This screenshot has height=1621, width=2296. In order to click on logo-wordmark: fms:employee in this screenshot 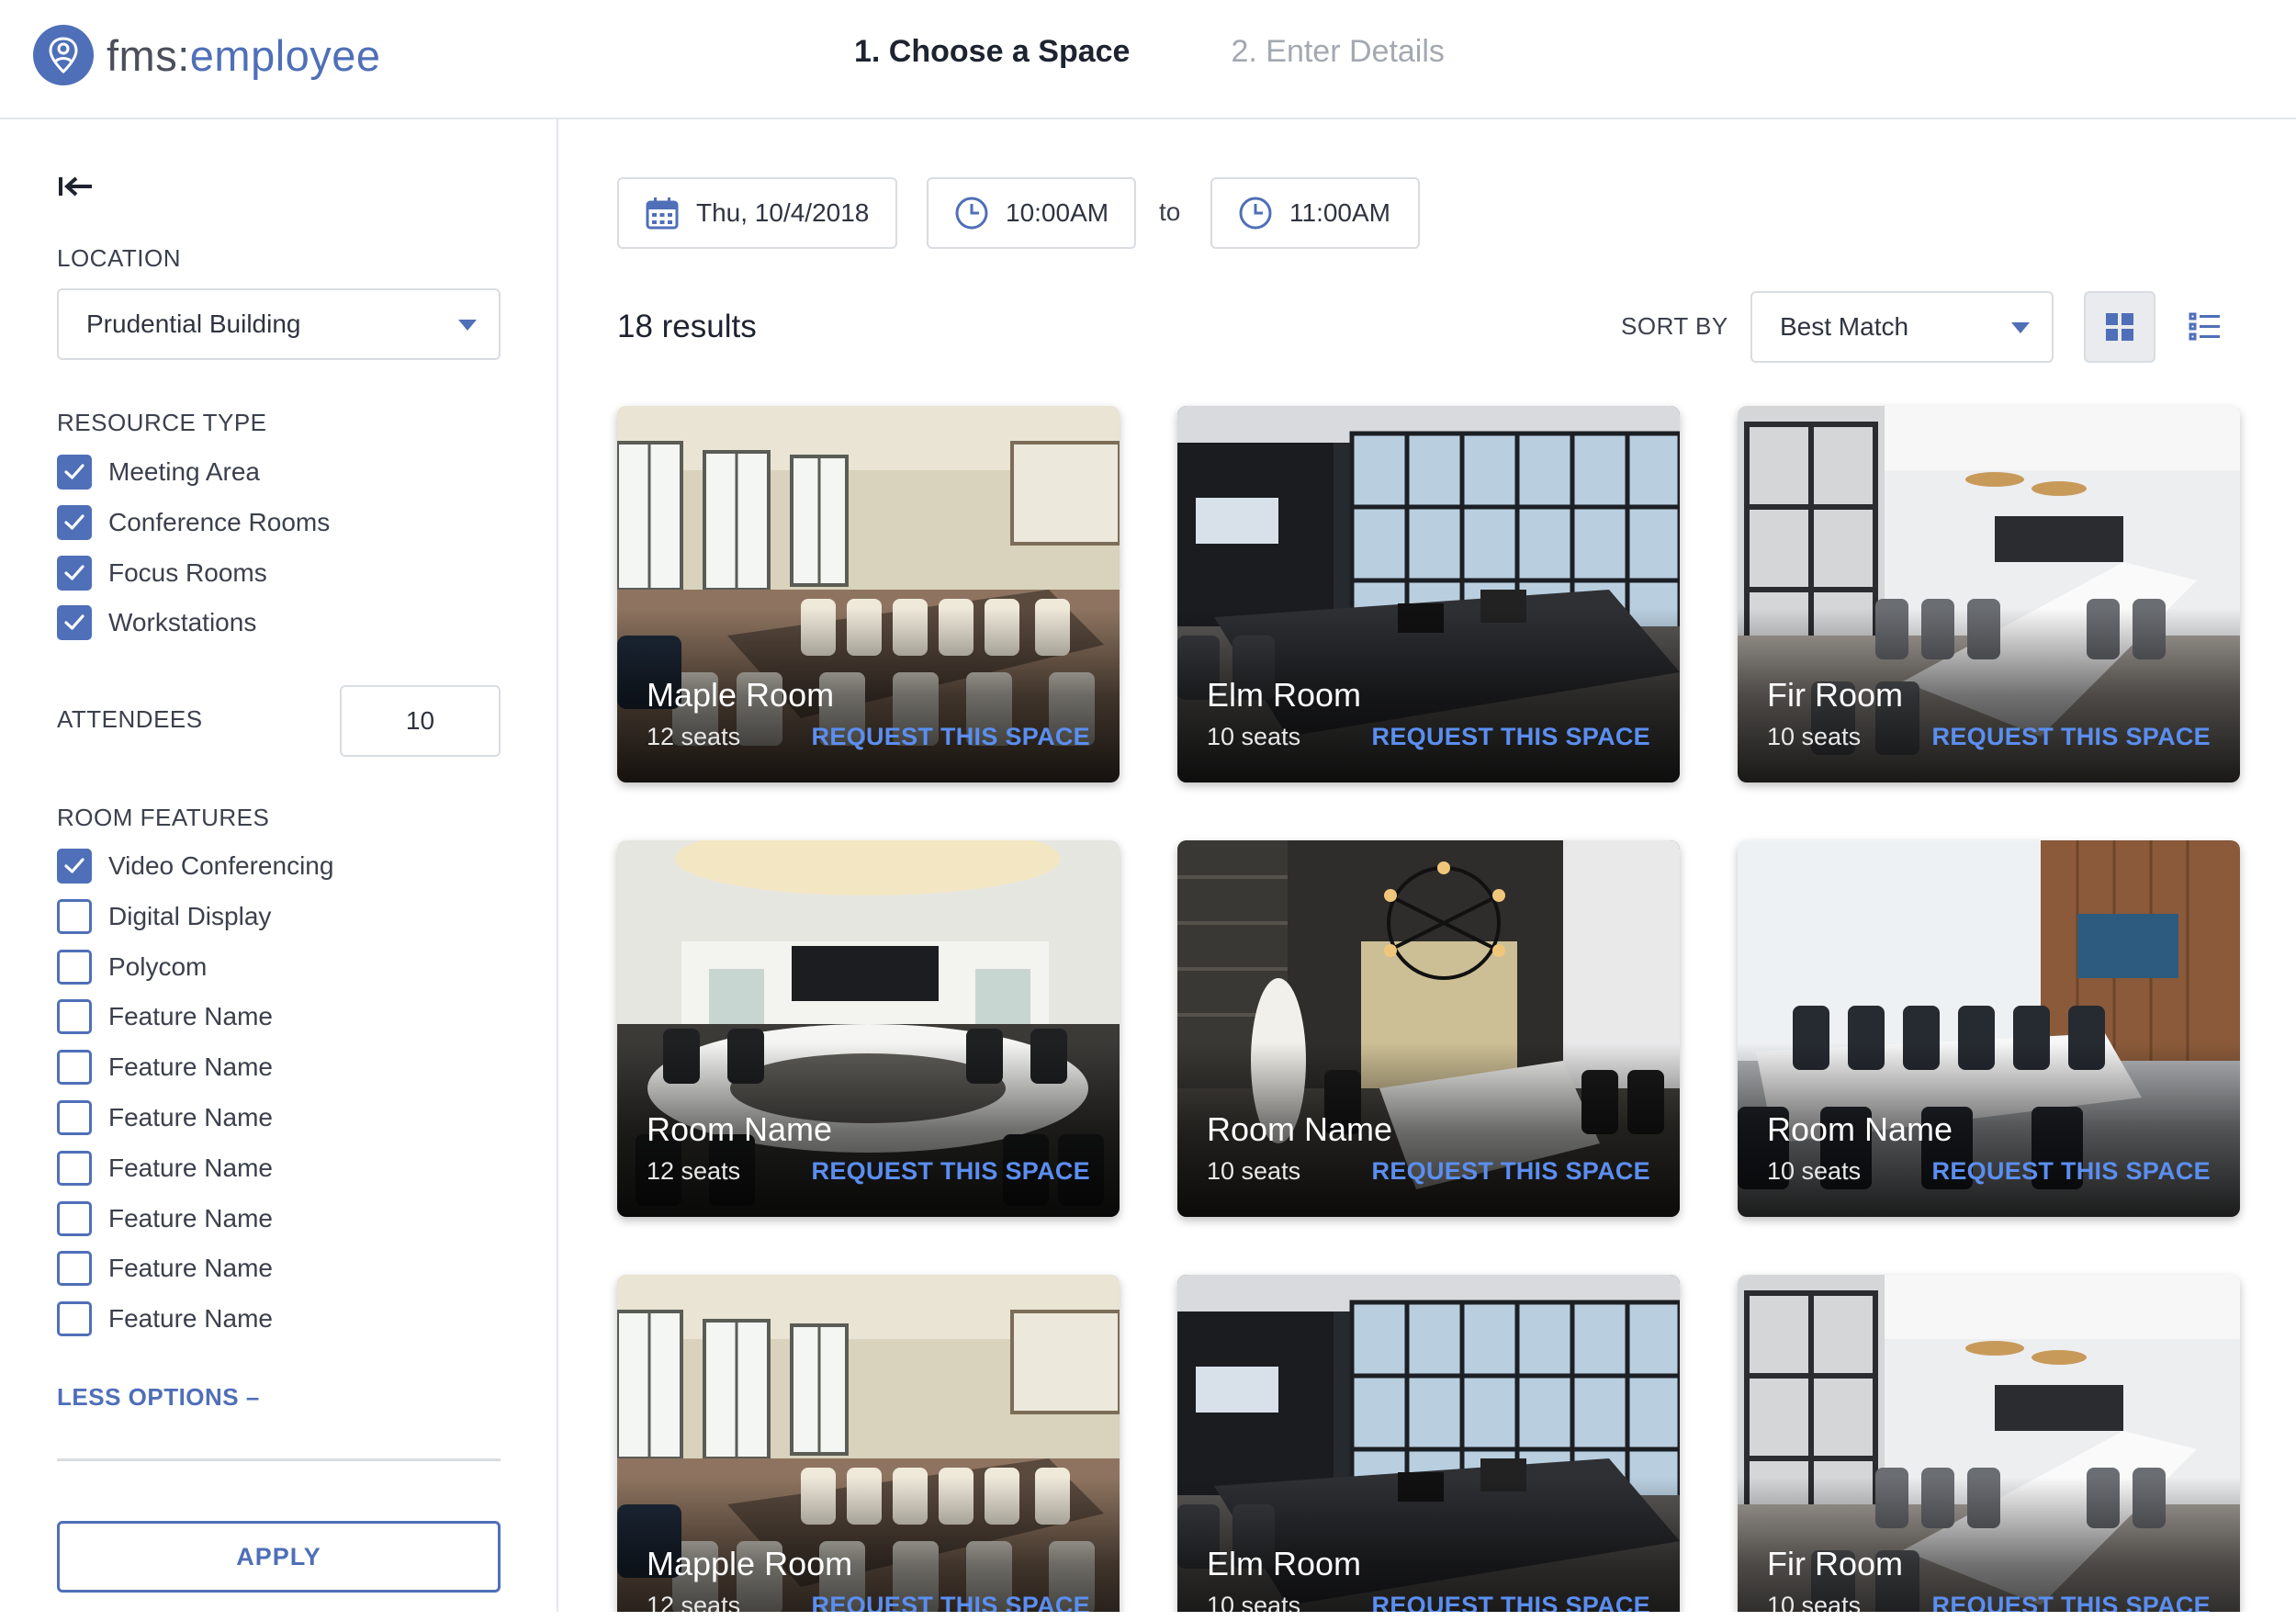, I will do `click(244, 55)`.